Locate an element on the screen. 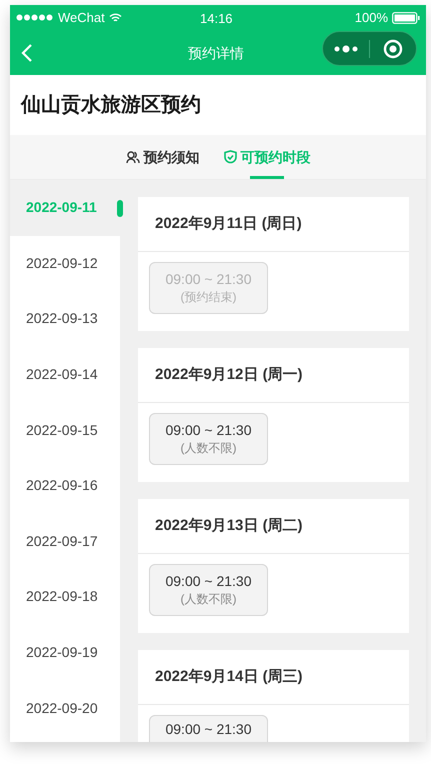  day-title: 2022年9月13日 (周二) is located at coordinates (229, 526).